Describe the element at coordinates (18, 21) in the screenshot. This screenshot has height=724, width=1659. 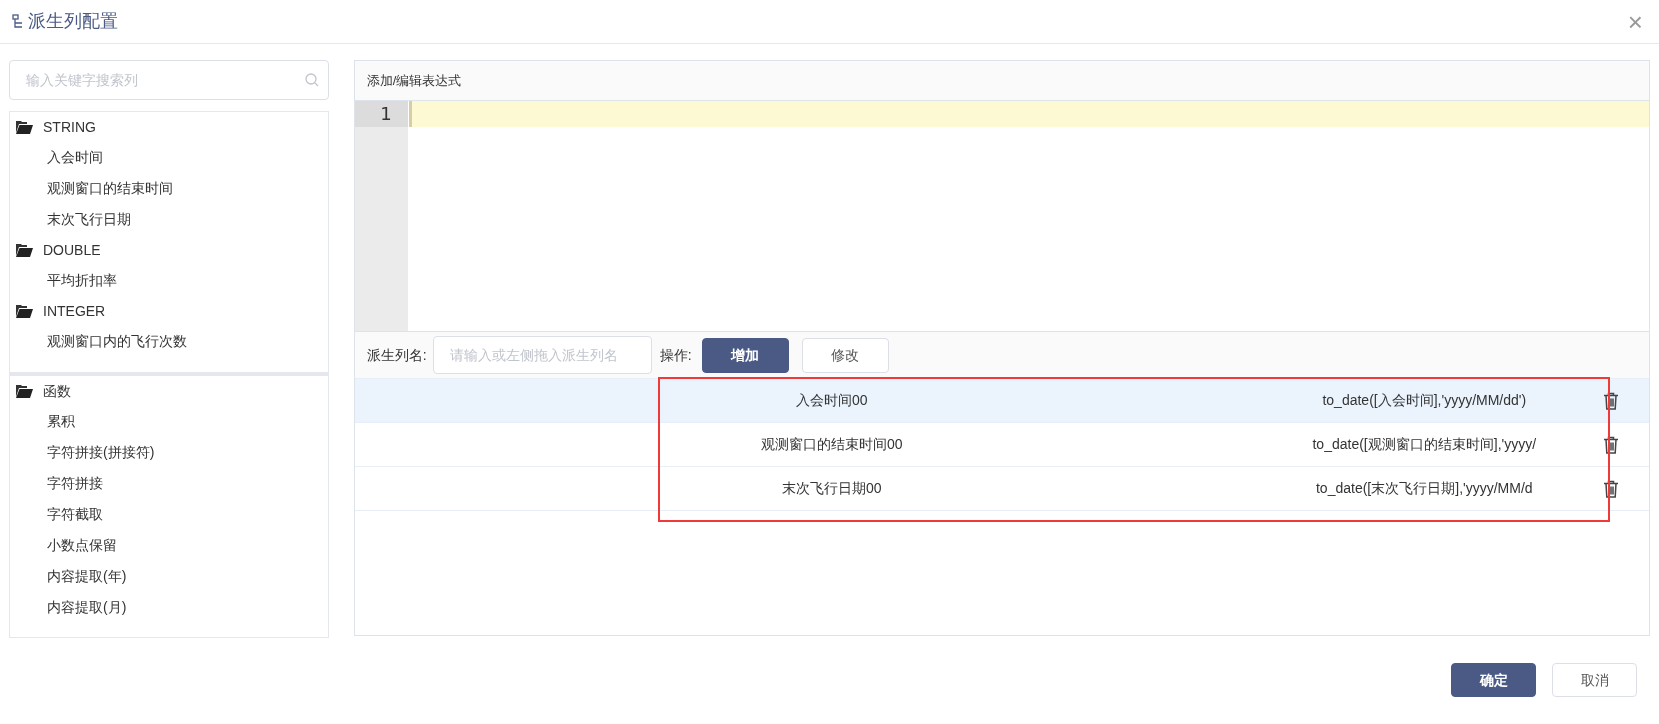
I see `column-tree-icon` at that location.